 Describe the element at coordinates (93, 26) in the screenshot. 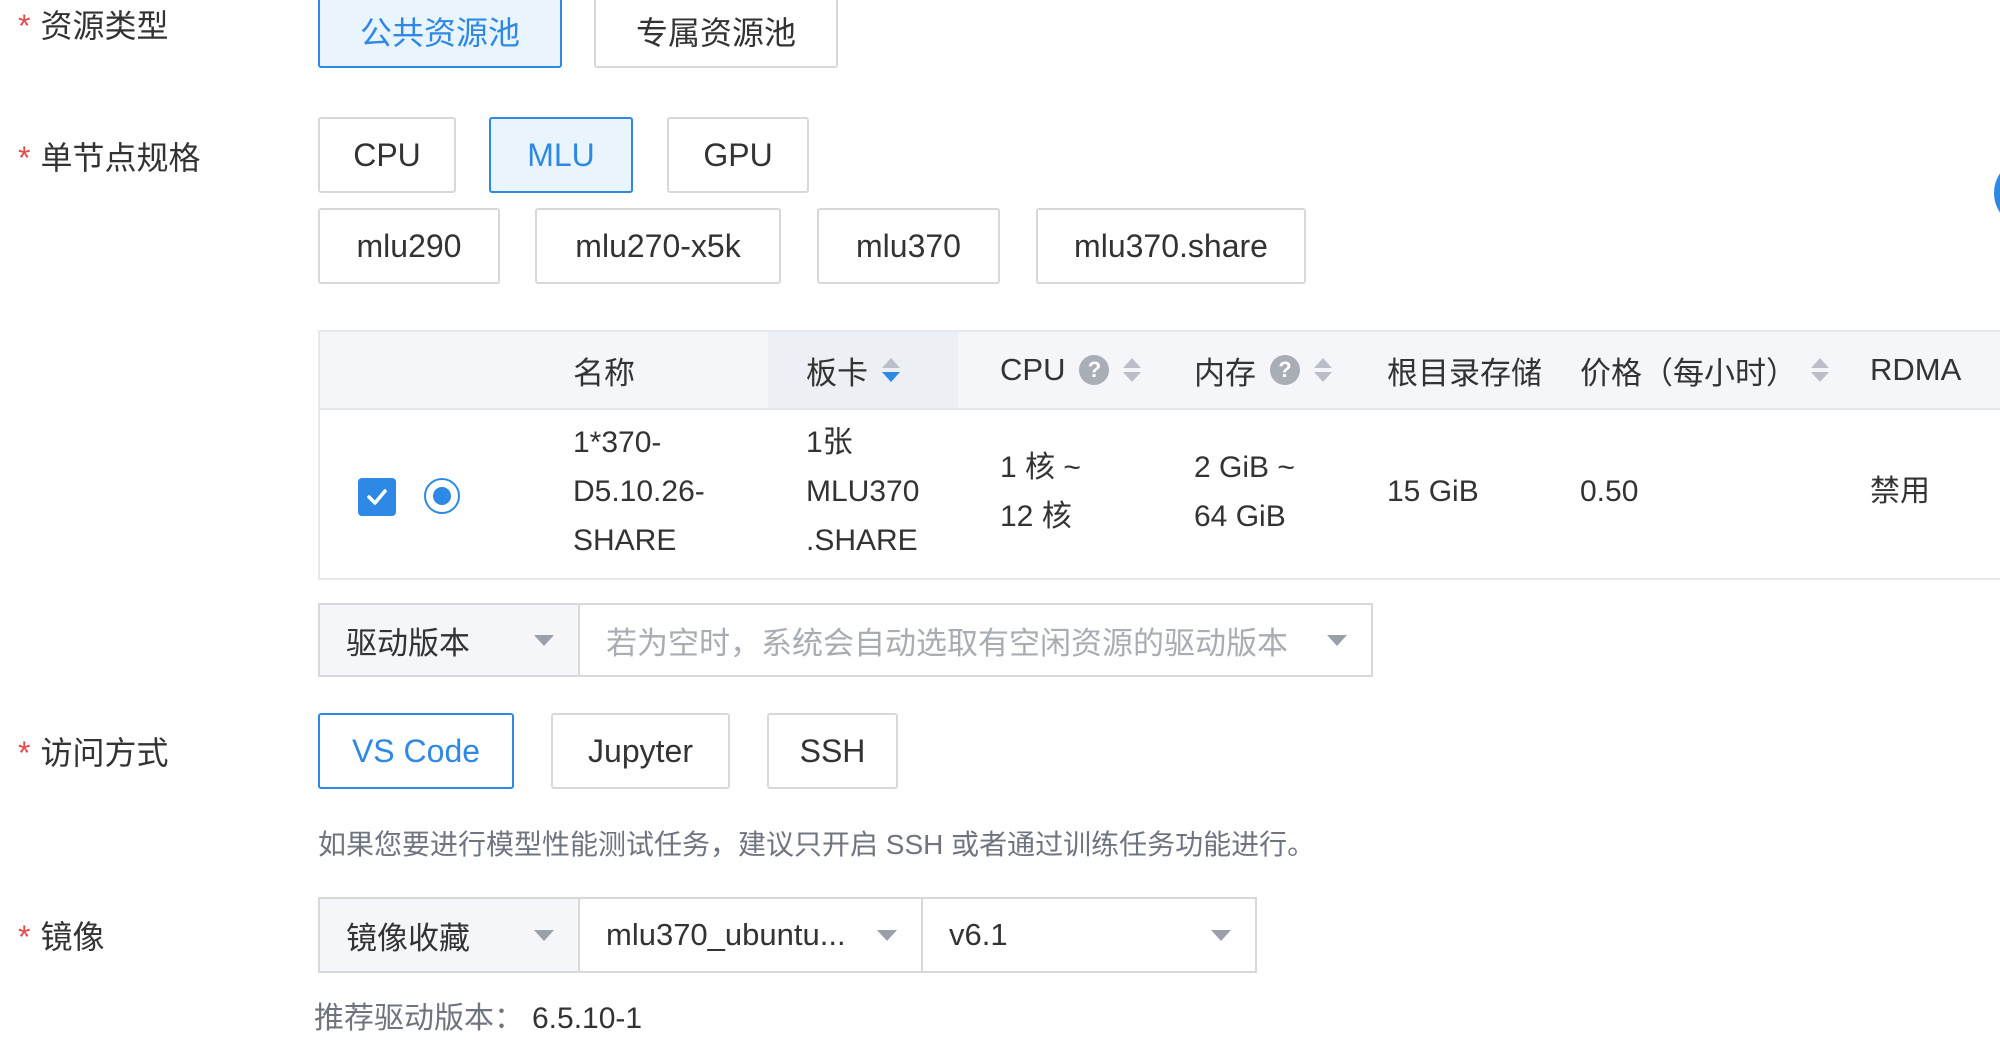

I see `resource-type-label: * 资源类型` at that location.